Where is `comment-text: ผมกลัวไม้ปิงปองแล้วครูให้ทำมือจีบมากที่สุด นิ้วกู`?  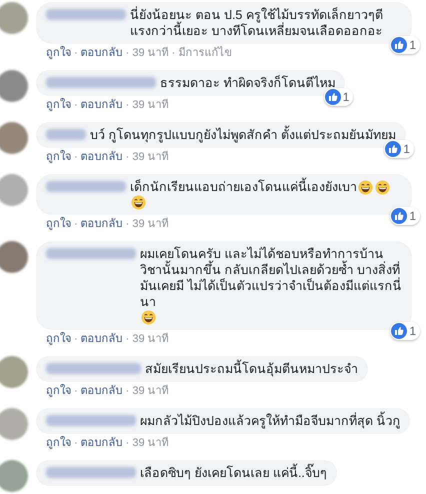
comment-text: ผมกลัวไม้ปิงปองแล้วครูให้ทำมือจีบมากที่สุด นิ้วกู is located at coordinates (270, 421).